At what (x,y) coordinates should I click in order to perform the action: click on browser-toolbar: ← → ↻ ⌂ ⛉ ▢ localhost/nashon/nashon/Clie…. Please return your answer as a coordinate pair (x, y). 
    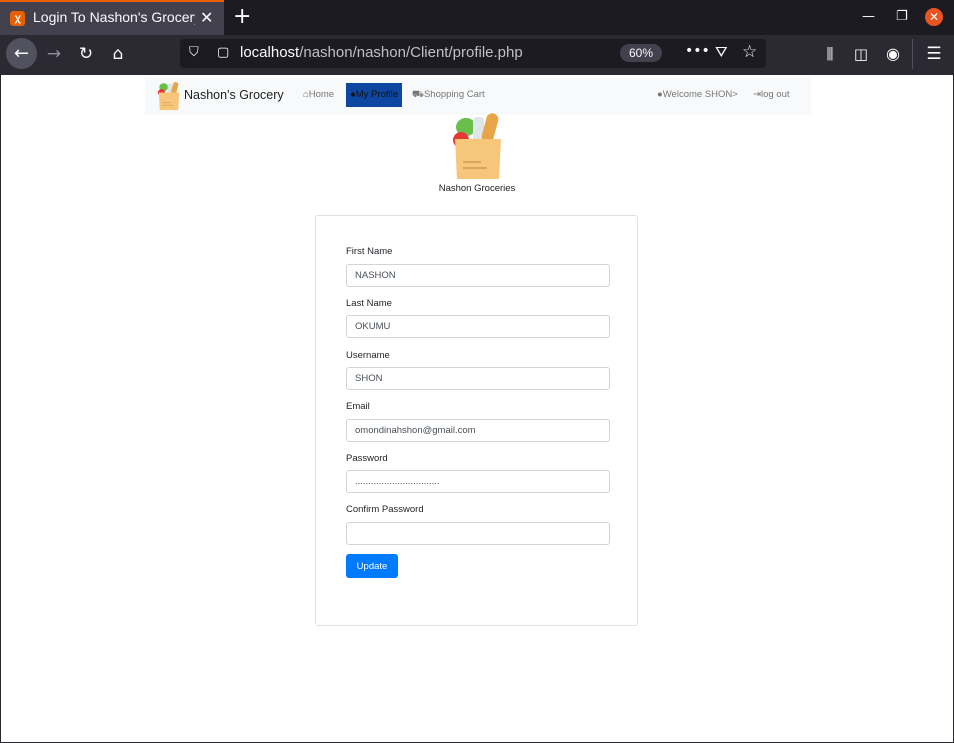
    Looking at the image, I should click on (477, 55).